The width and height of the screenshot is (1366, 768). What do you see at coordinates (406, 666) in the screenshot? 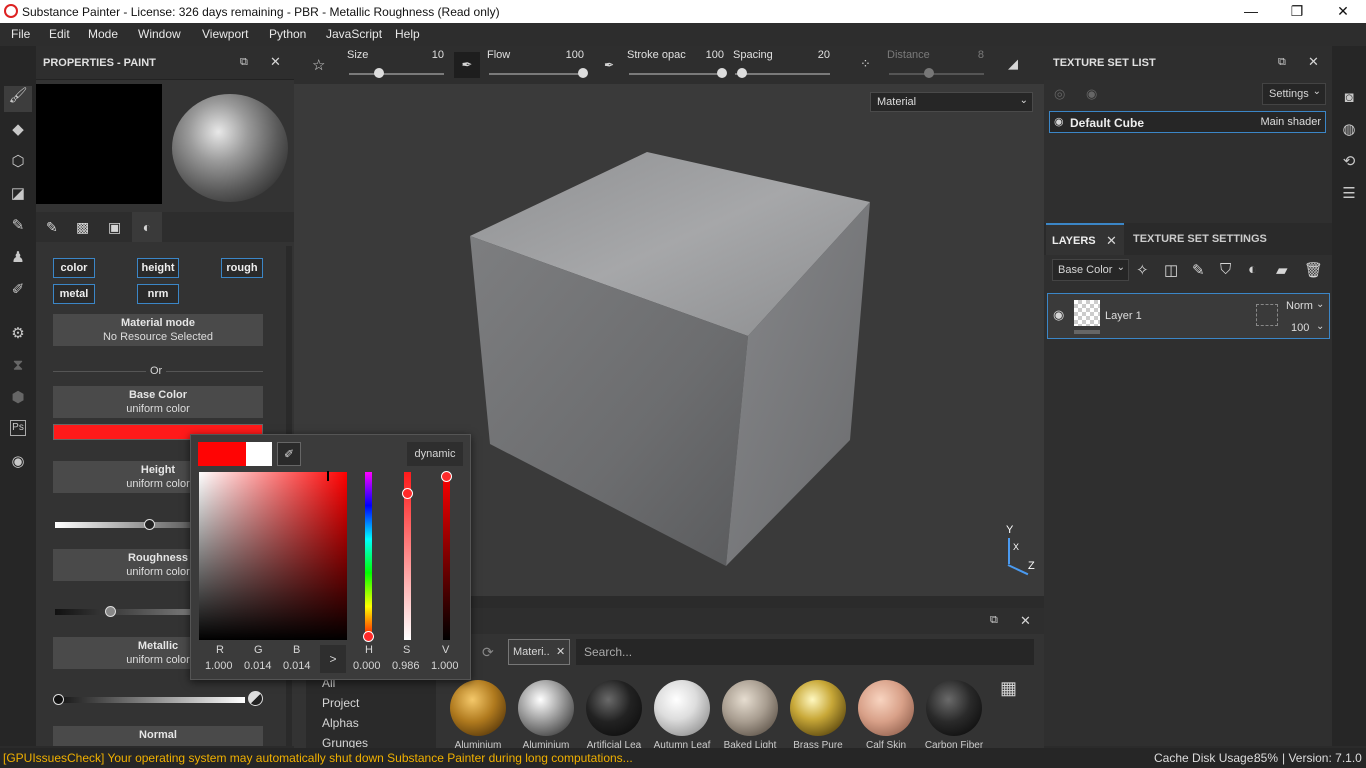
I see `s-value: 0.986` at bounding box center [406, 666].